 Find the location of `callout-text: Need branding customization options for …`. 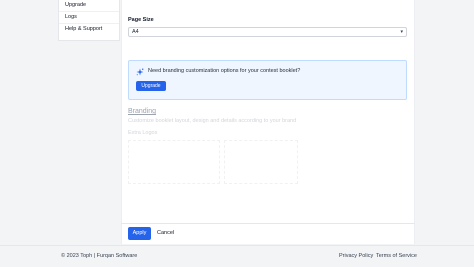

callout-text: Need branding customization options for … is located at coordinates (224, 71).